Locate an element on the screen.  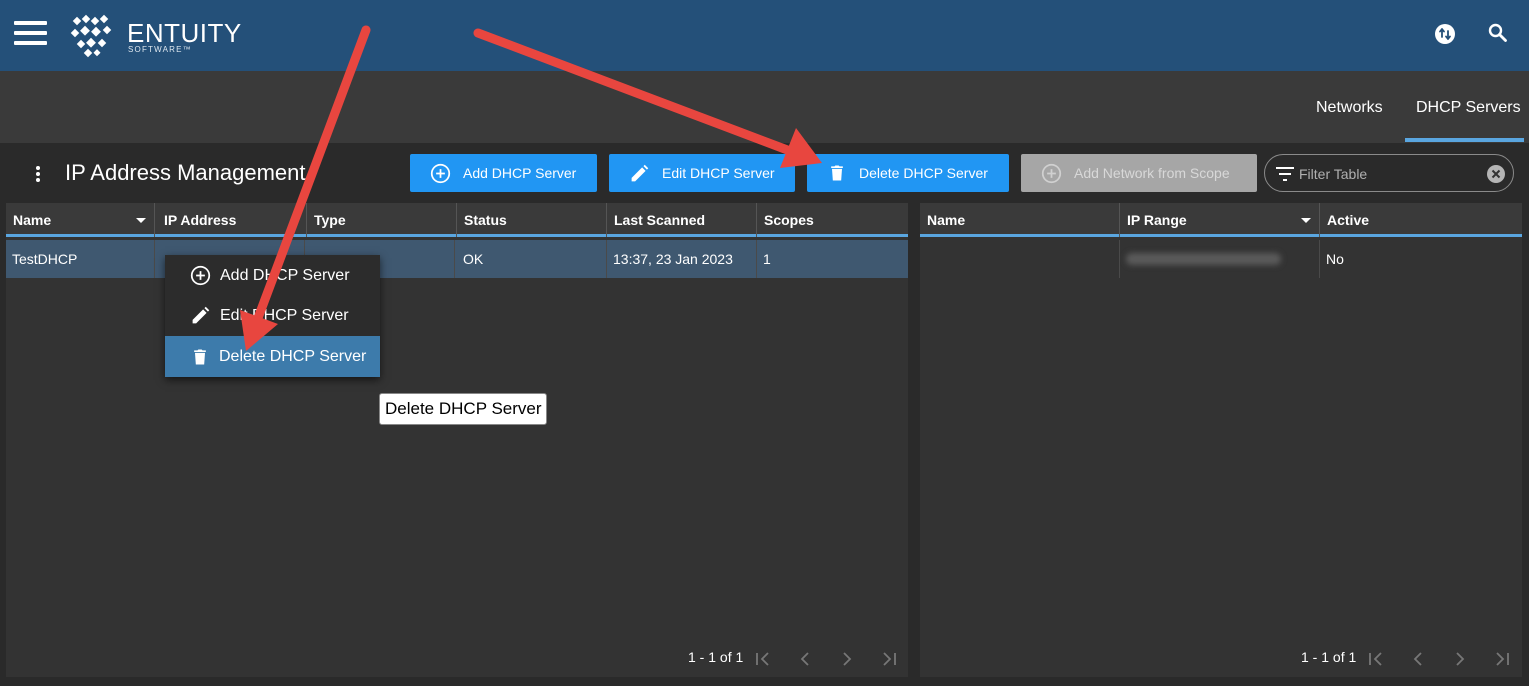
filter-table-field is located at coordinates (1389, 173).